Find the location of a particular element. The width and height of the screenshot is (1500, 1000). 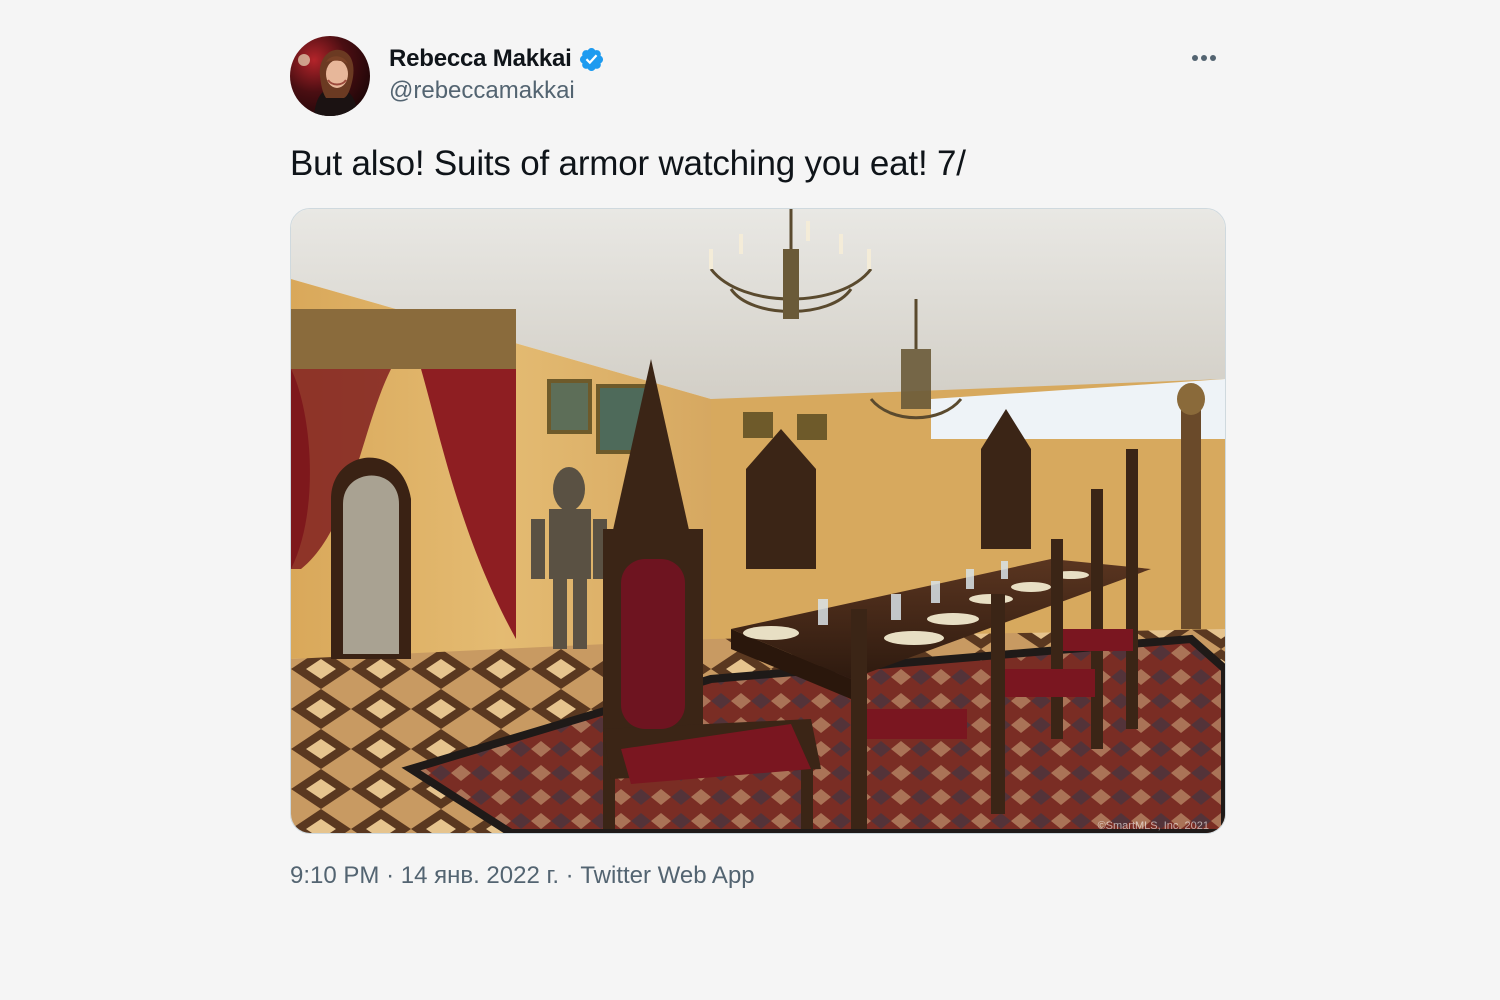

tweet-time: 9:10 PM is located at coordinates (334, 875).